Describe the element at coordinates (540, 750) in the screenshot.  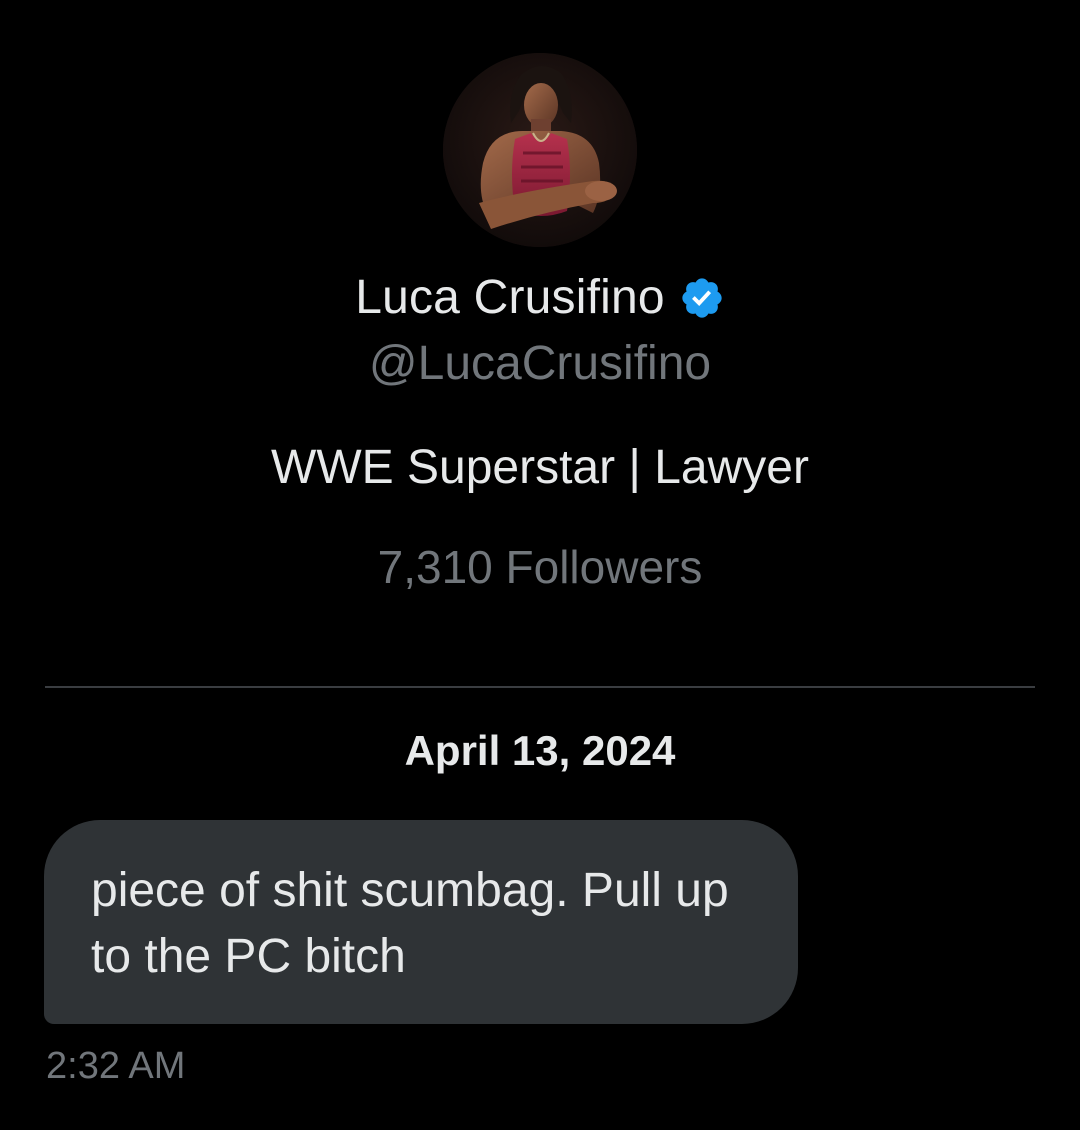
I see `date-separator: April 13, 2024` at that location.